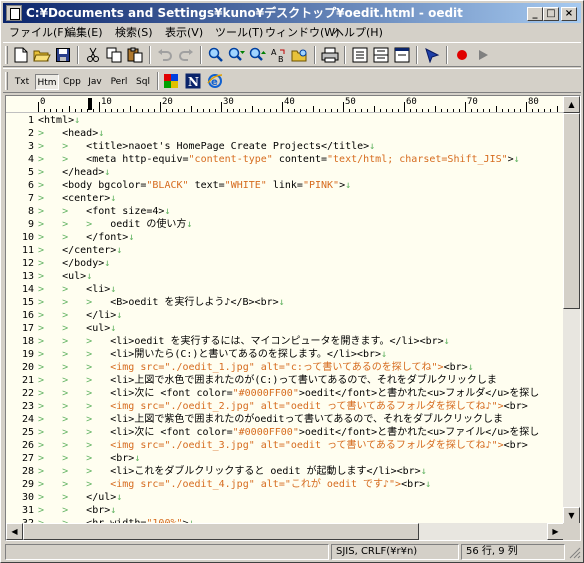 The image size is (584, 563). Describe the element at coordinates (21, 55) in the screenshot. I see `new-file-icon` at that location.